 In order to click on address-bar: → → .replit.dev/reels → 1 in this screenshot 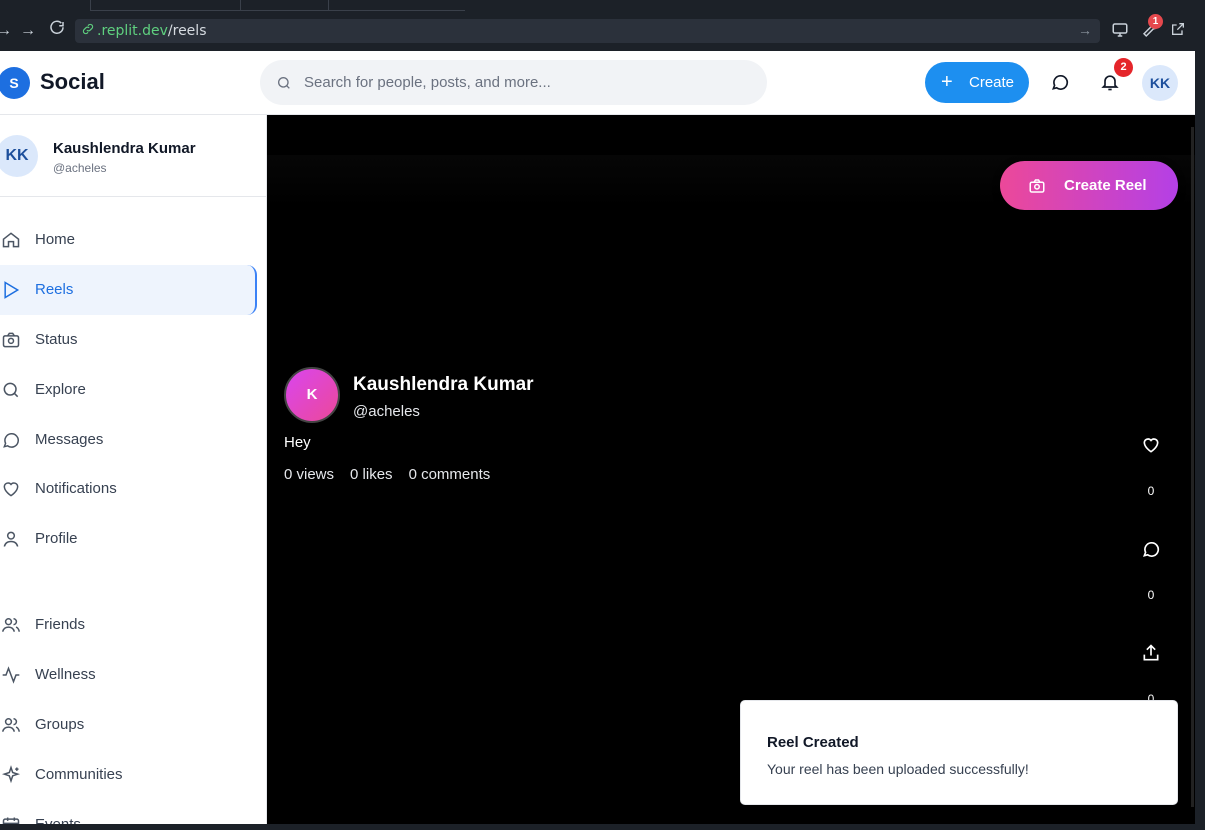, I will do `click(602, 31)`.